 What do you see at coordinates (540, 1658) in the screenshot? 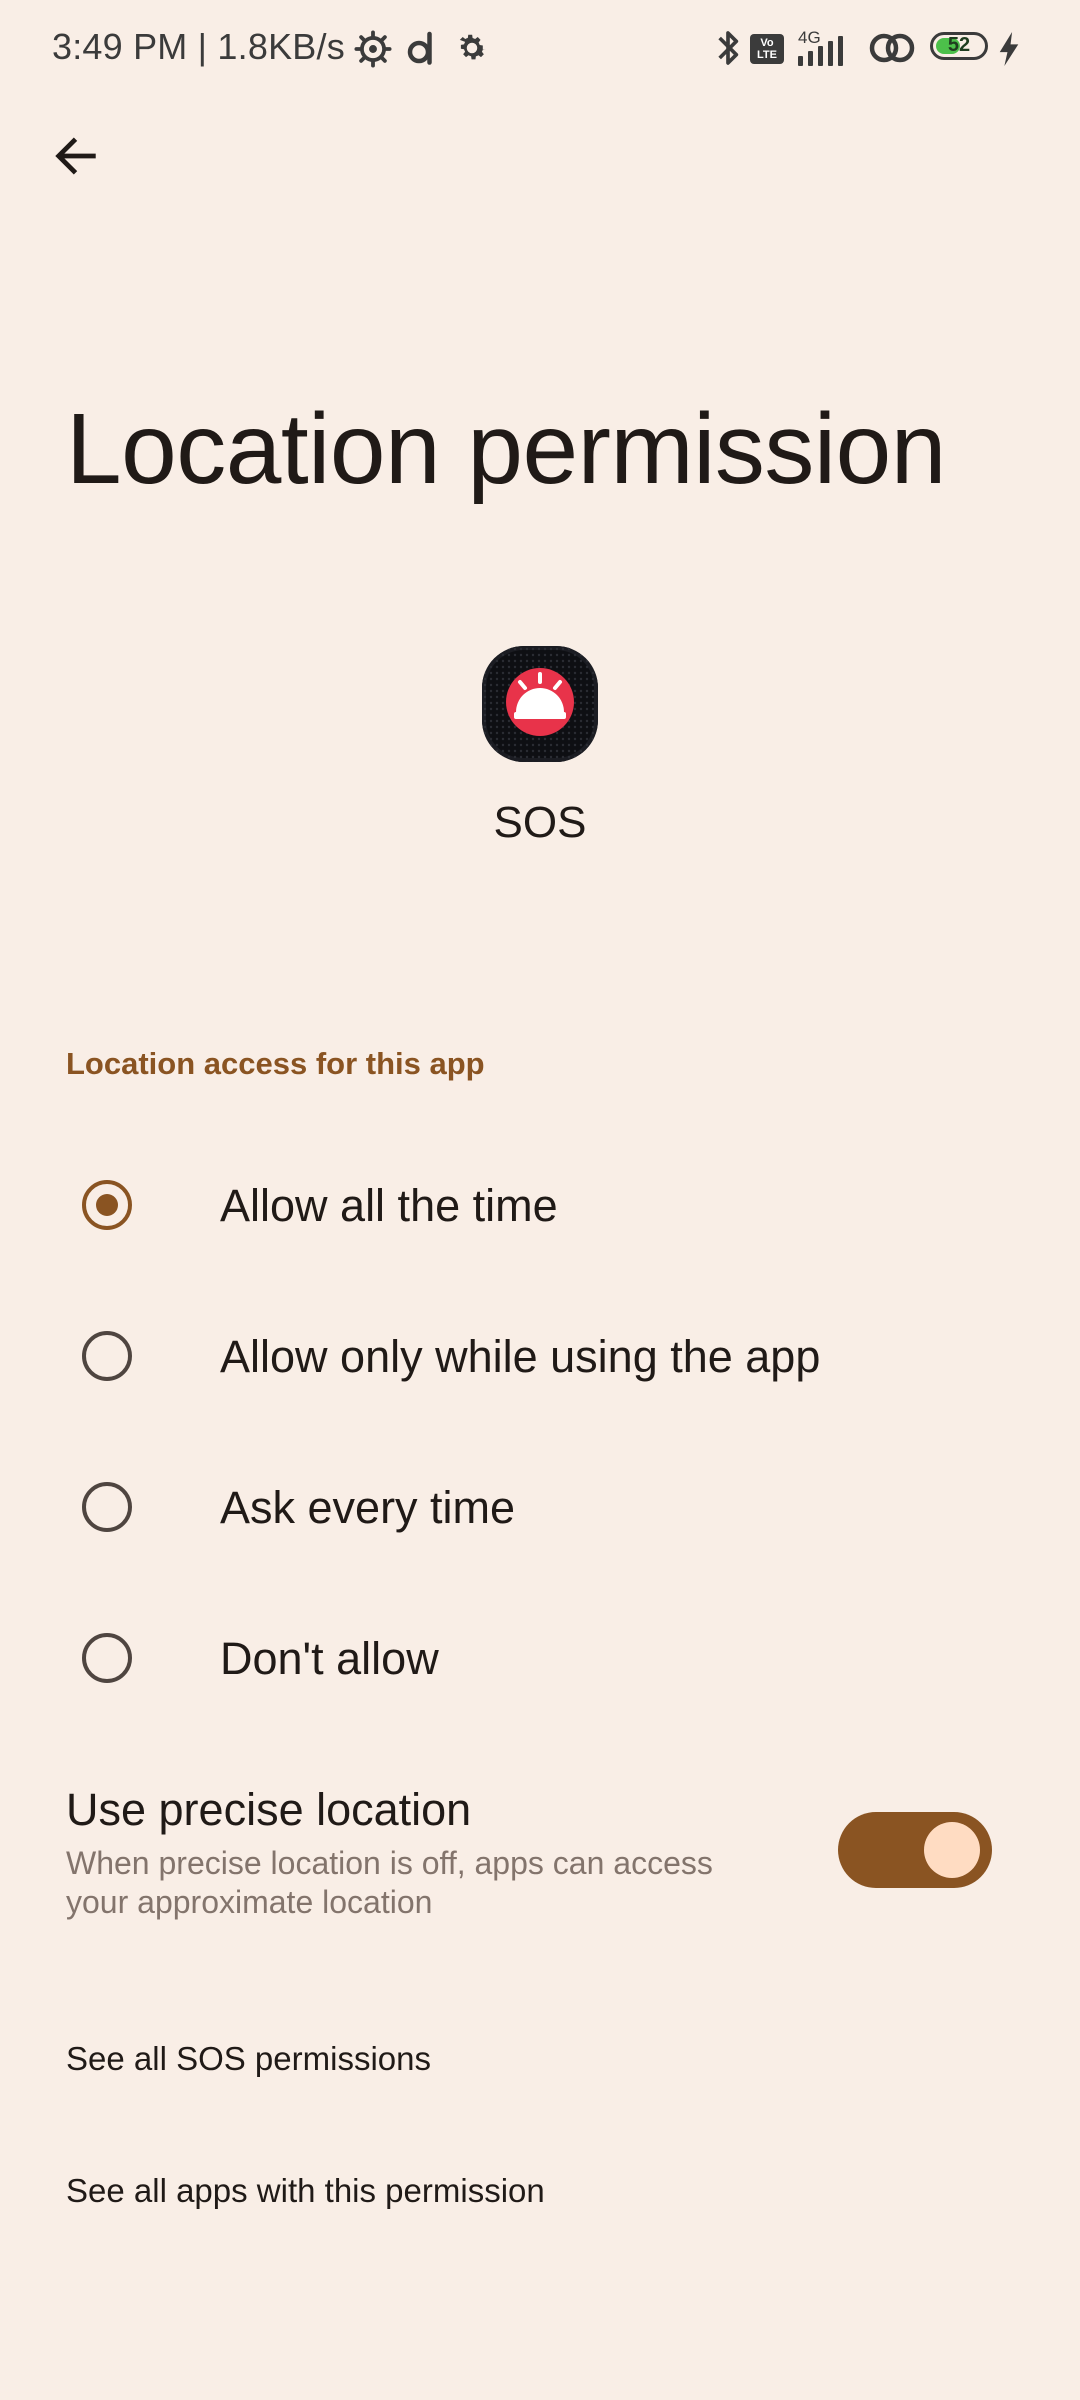
I see `option-dont-allow: Don't allow` at bounding box center [540, 1658].